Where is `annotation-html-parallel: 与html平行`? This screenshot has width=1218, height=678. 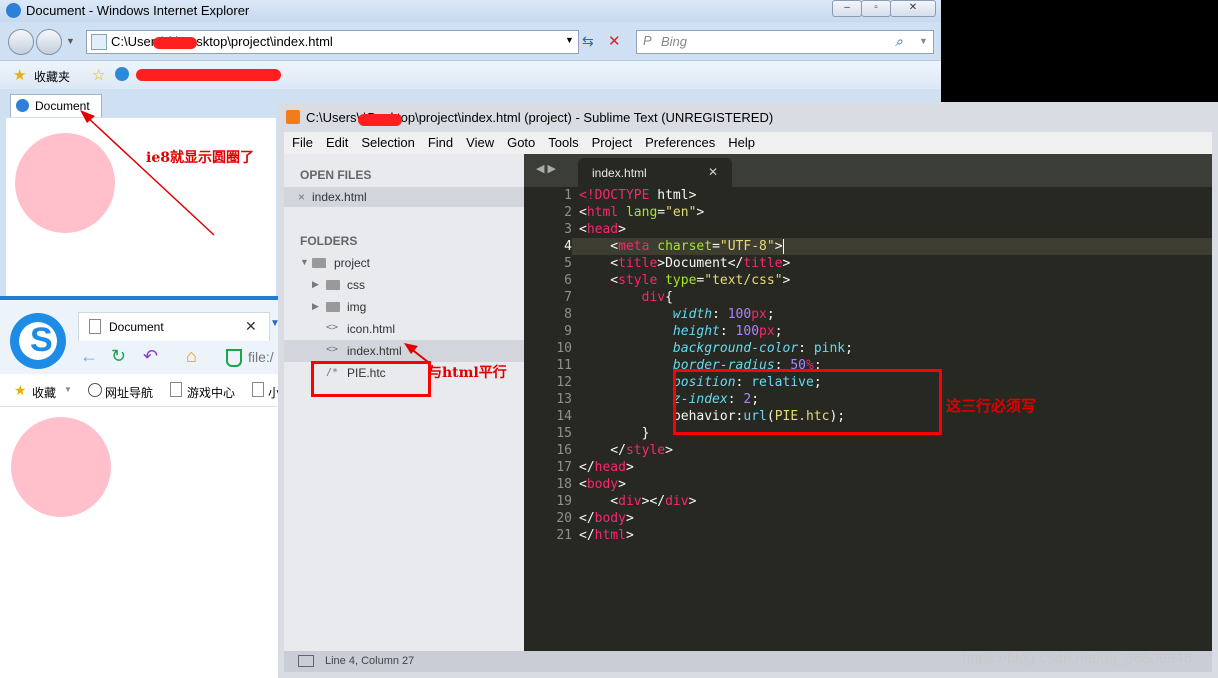
annotation-html-parallel: 与html平行 is located at coordinates (467, 373).